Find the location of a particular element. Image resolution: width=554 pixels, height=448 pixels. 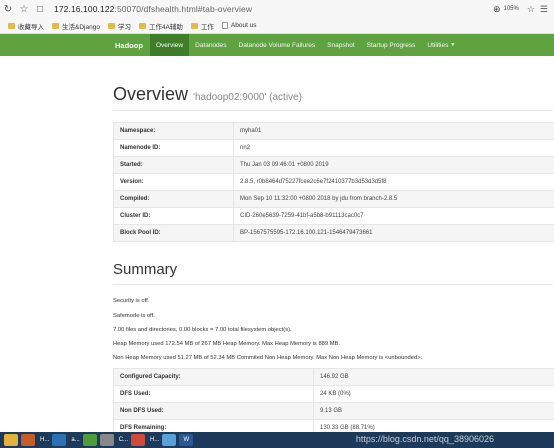

table-row: Non DFS Used: 9.13 GB is located at coordinates (333, 411).